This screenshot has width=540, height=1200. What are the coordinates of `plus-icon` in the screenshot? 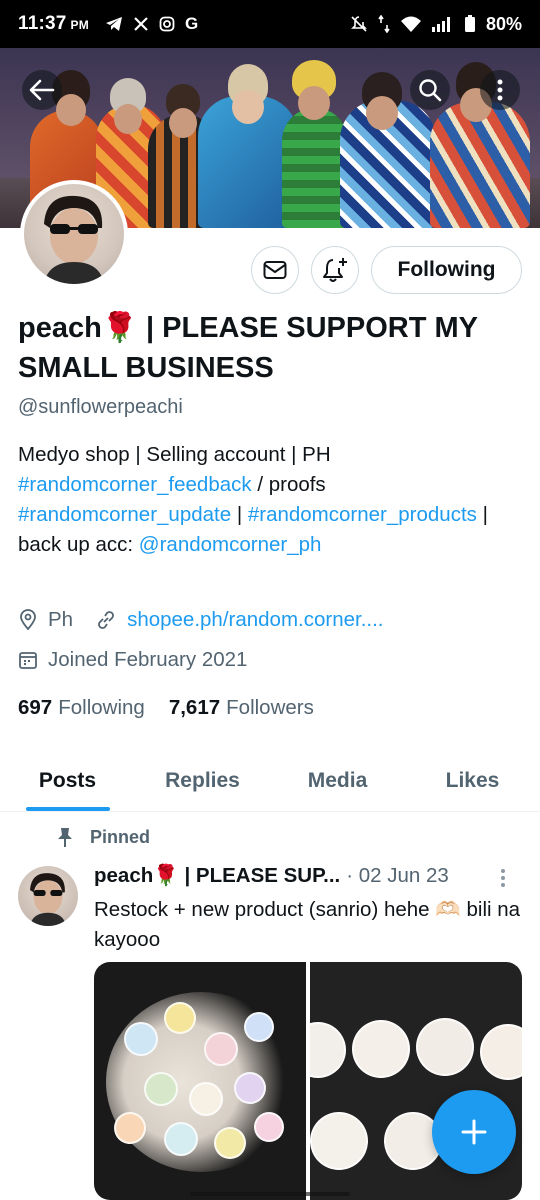 It's located at (474, 1132).